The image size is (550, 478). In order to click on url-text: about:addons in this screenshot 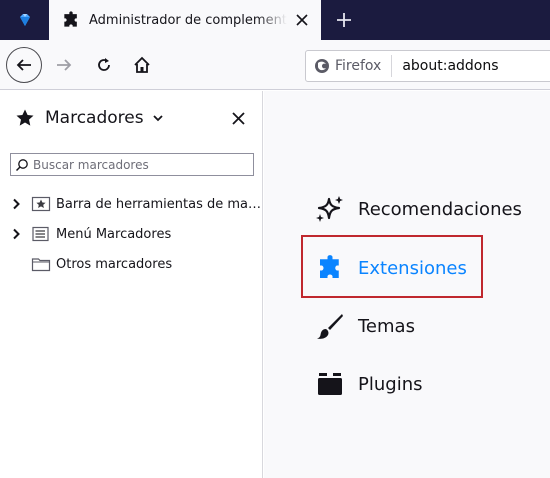, I will do `click(450, 66)`.